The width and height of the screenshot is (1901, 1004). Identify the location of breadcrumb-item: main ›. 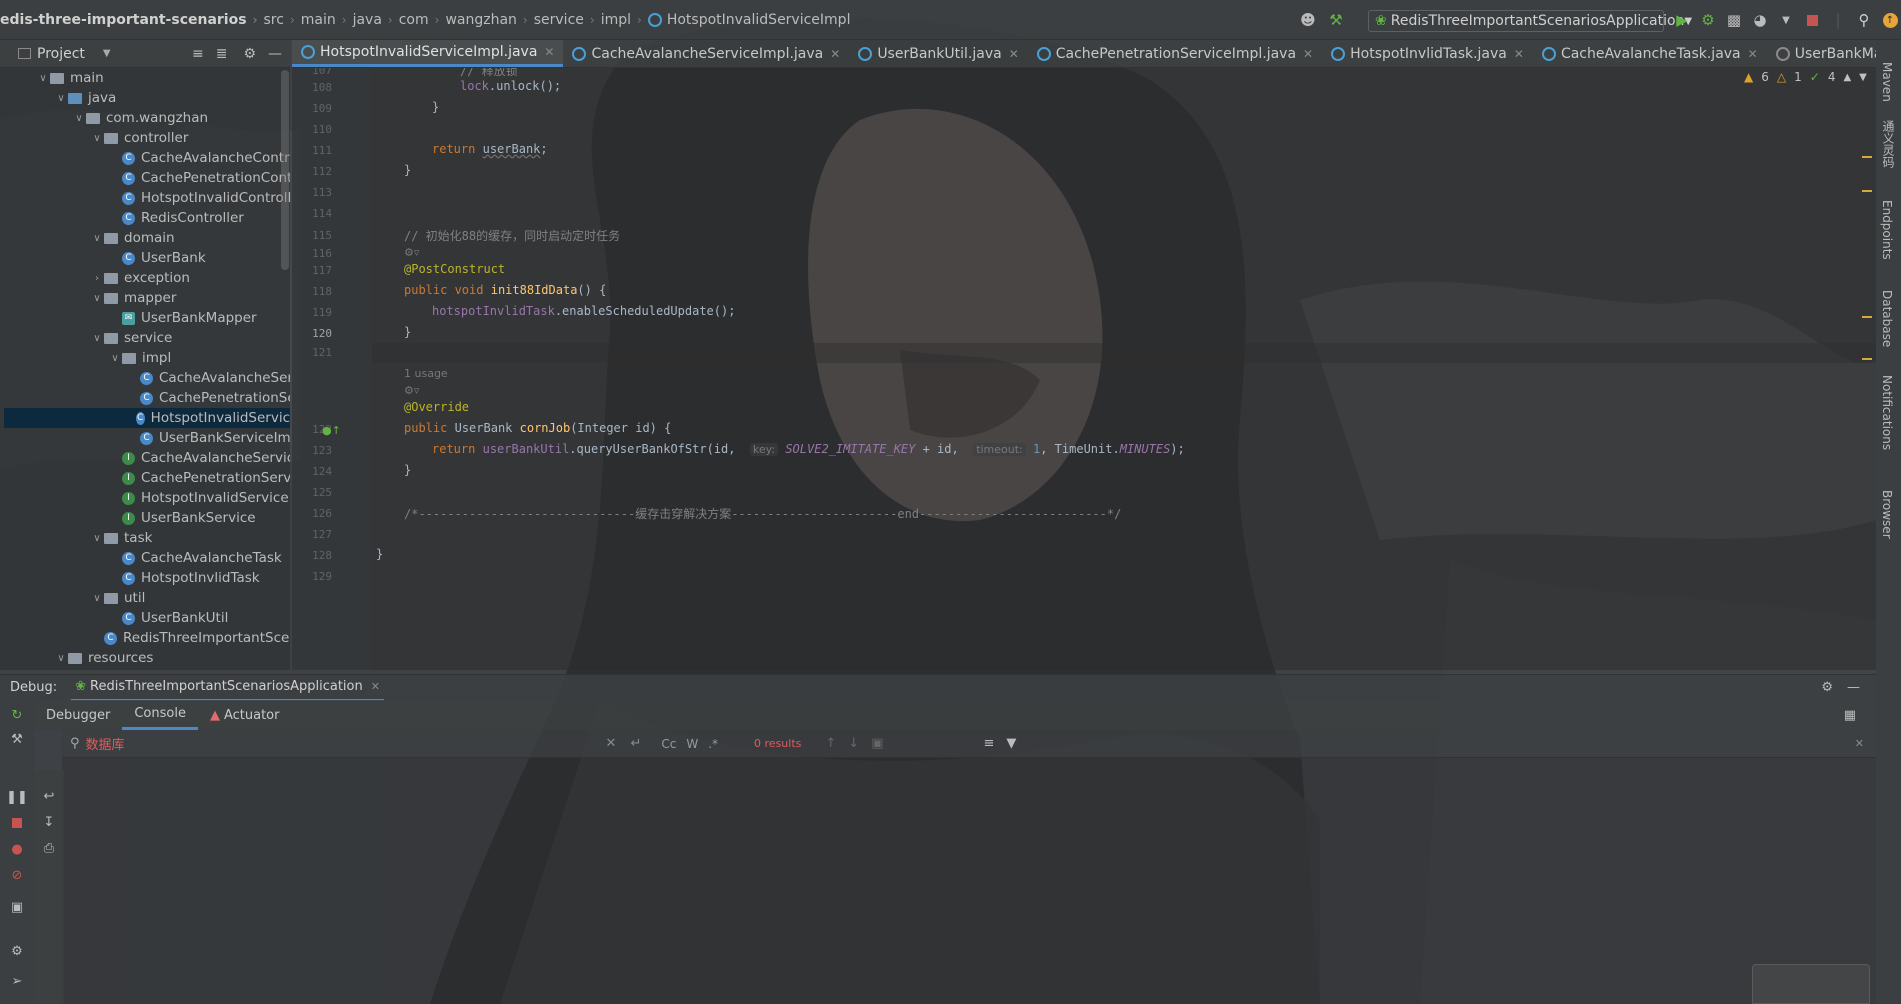
(327, 20).